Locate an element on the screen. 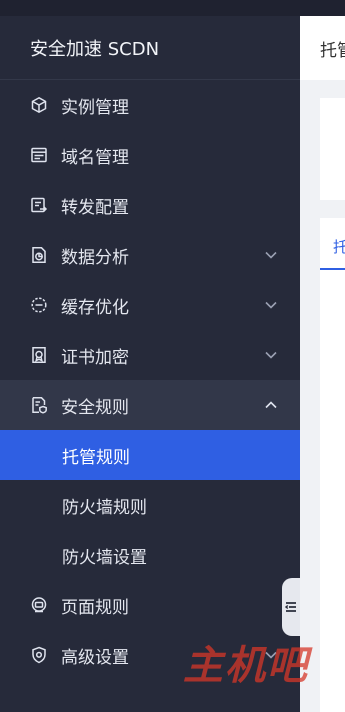  sidebar-item-label: 缓存优化 is located at coordinates (95, 307).